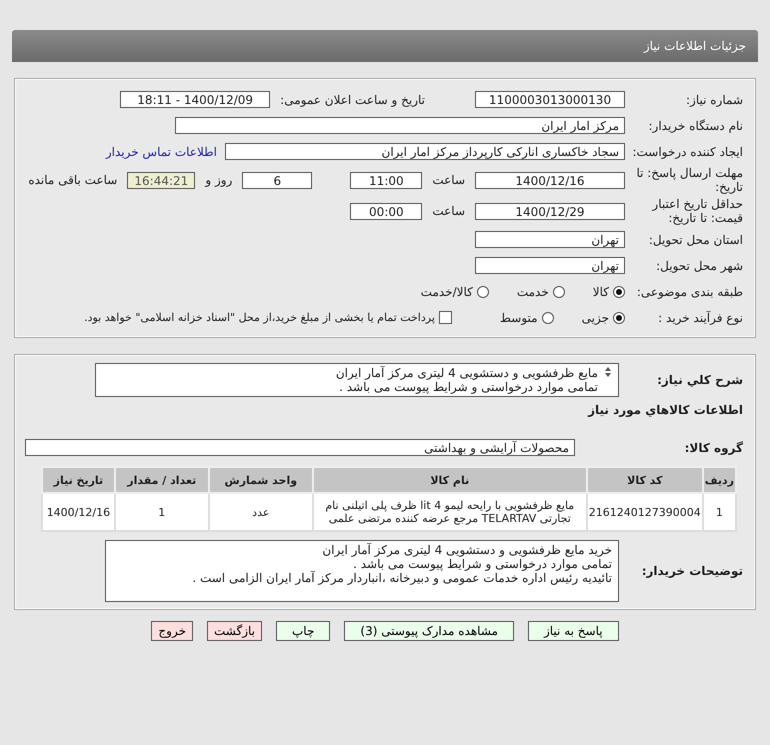  What do you see at coordinates (234, 631) in the screenshot?
I see `action-button: بازگشت` at bounding box center [234, 631].